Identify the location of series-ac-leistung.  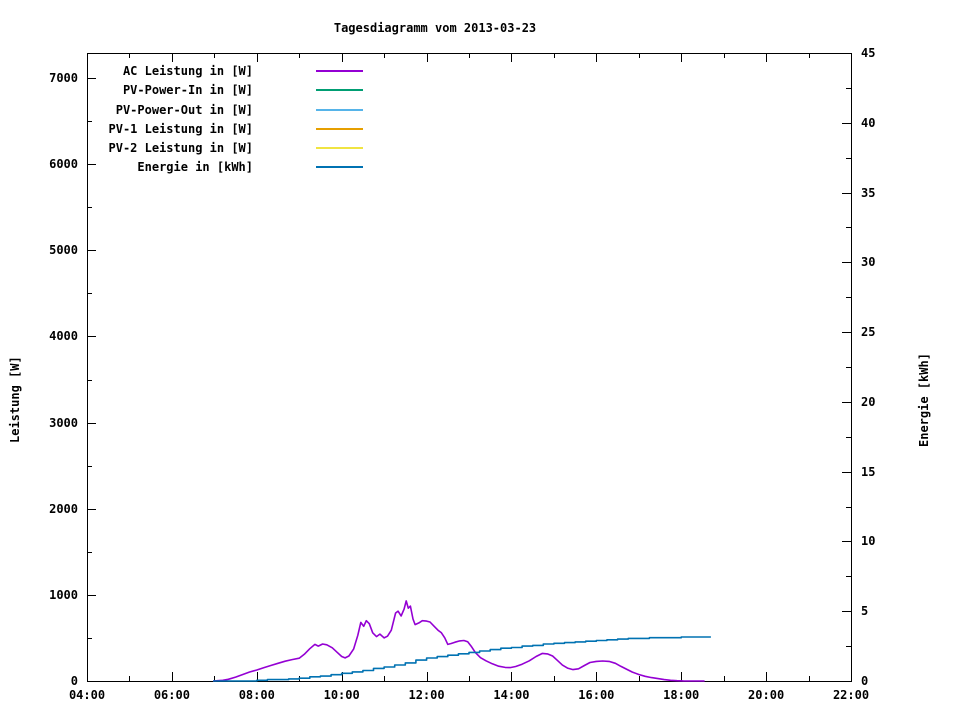
(459, 641).